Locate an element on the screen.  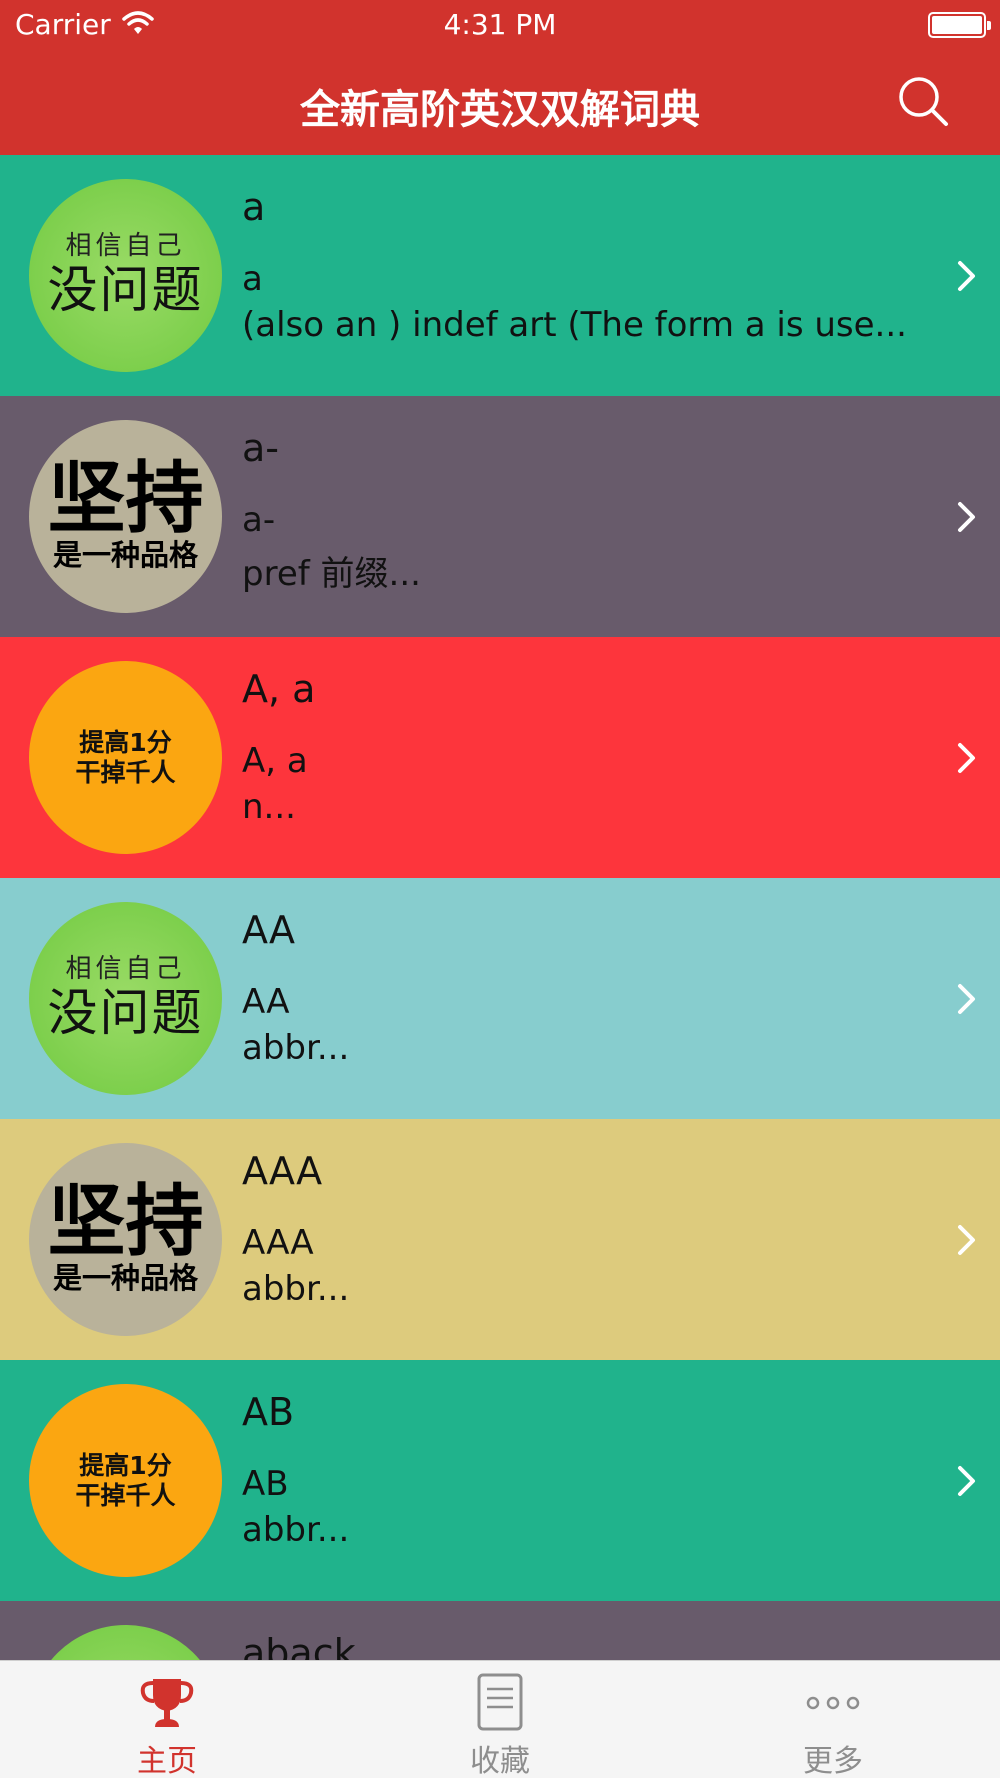
tab-home: 主页 is located at coordinates (167, 1719).